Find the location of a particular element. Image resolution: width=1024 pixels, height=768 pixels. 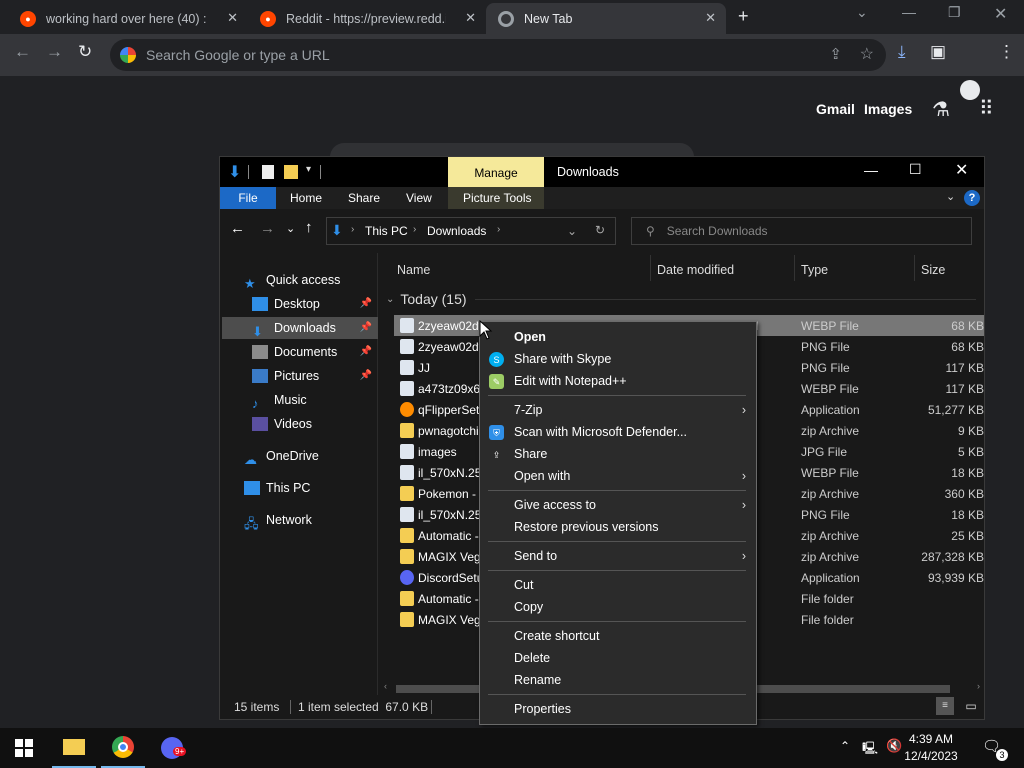

address-bar: ⬇ › This PC › Downloads › ⌄ ↻ is located at coordinates (471, 231).